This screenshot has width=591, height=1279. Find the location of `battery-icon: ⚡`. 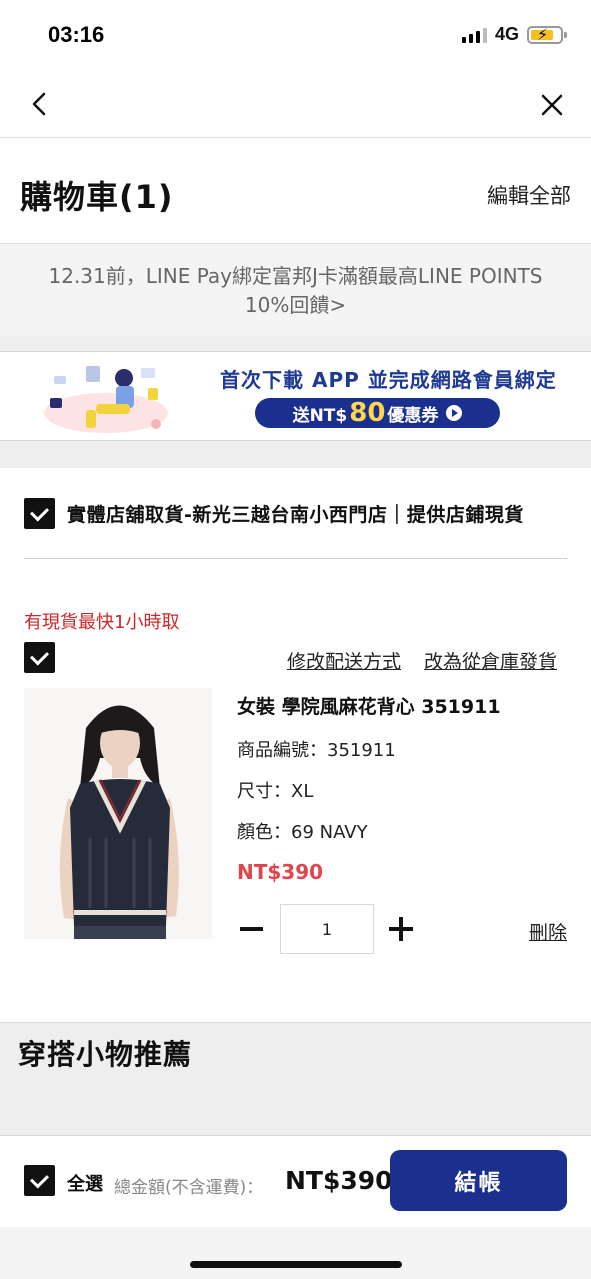

battery-icon: ⚡ is located at coordinates (547, 34).